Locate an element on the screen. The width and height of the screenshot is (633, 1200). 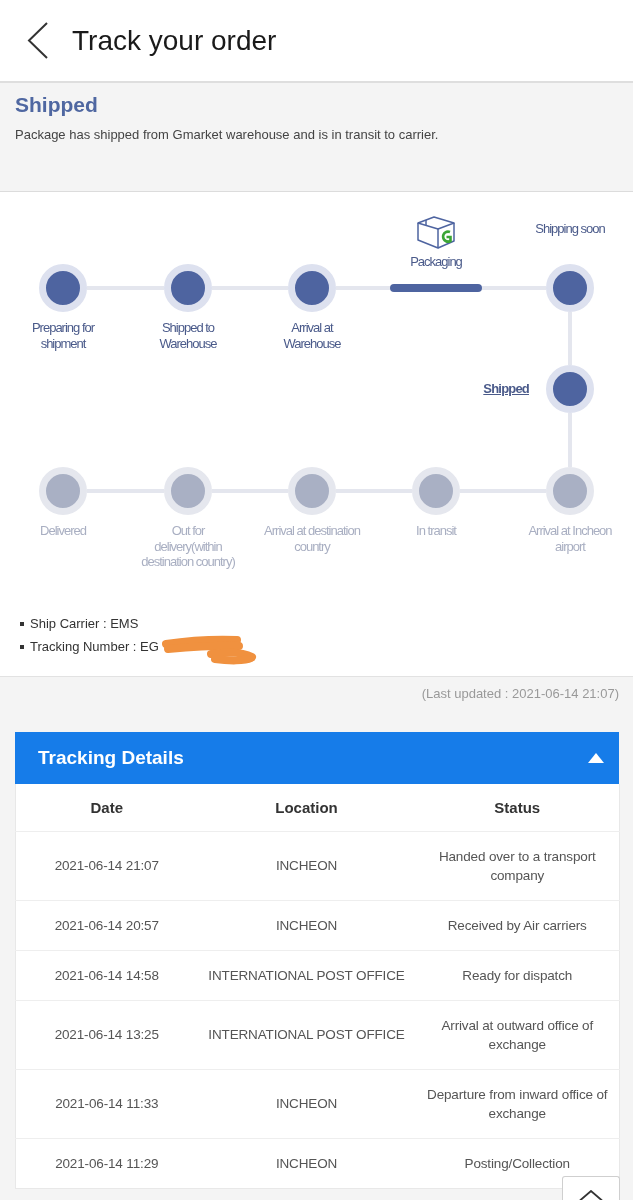
shipment-info-text: Tracking Number : EG is located at coordinates (94, 646).